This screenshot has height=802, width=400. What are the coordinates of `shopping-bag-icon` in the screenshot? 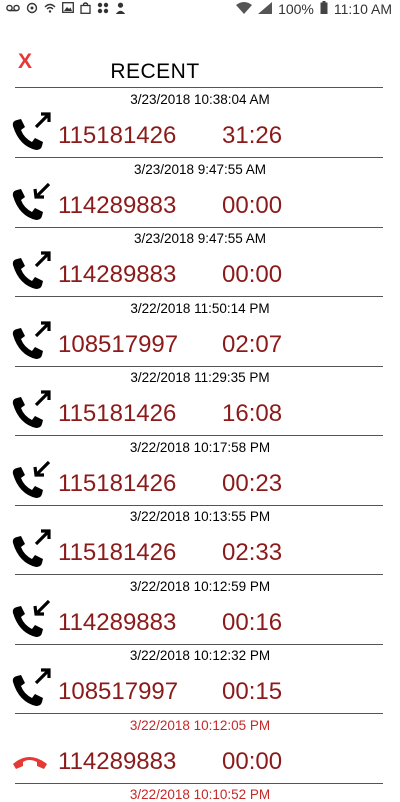 It's located at (85, 9).